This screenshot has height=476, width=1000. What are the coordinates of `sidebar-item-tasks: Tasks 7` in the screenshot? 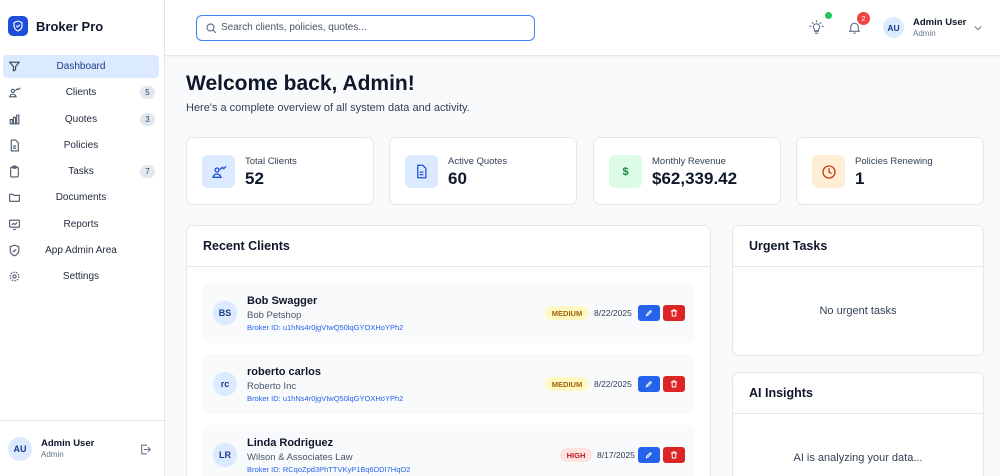 It's located at (81, 171).